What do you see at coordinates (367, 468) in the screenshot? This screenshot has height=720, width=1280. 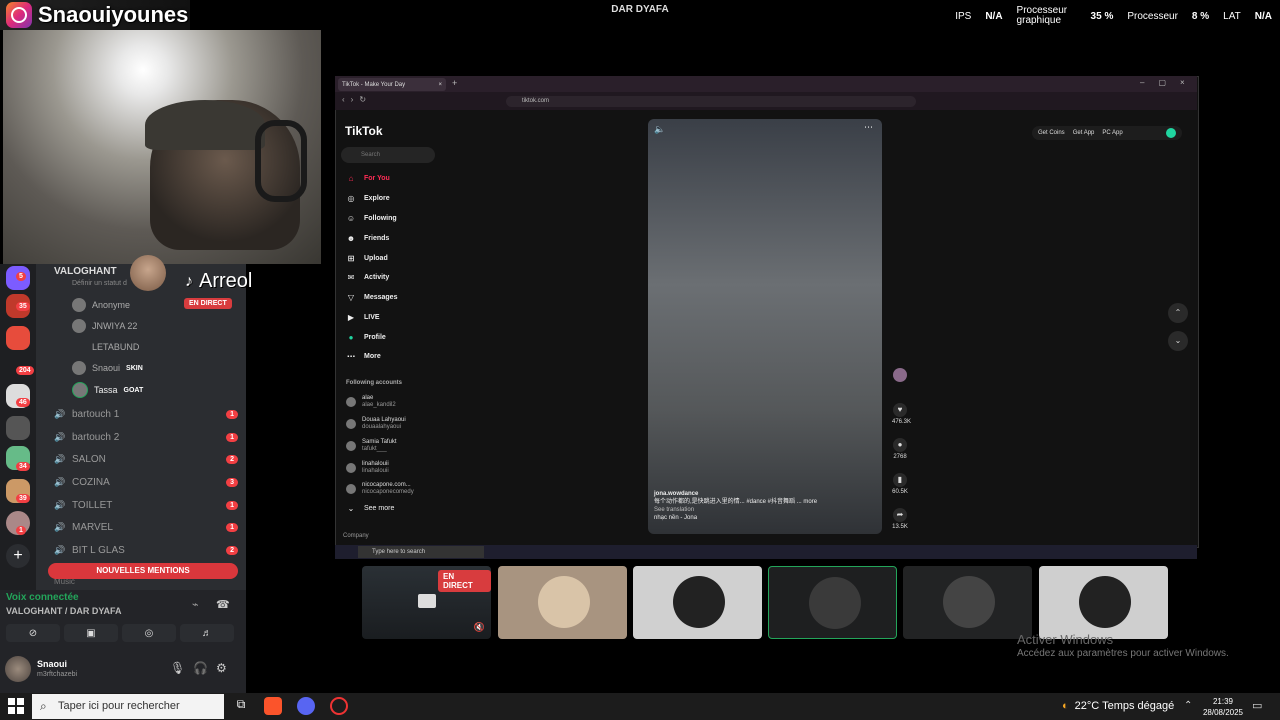 I see `following-account: linahalouii linahalouii` at bounding box center [367, 468].